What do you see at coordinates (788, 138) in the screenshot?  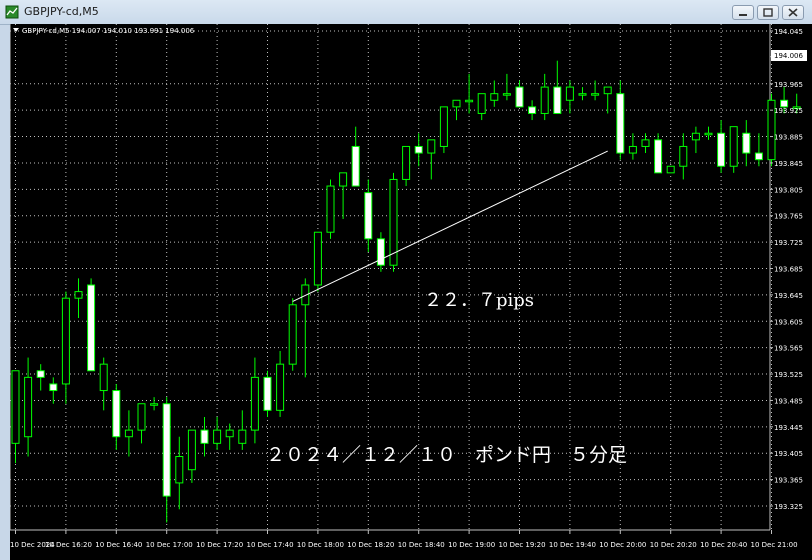 I see `price-tick-label: 193.885` at bounding box center [788, 138].